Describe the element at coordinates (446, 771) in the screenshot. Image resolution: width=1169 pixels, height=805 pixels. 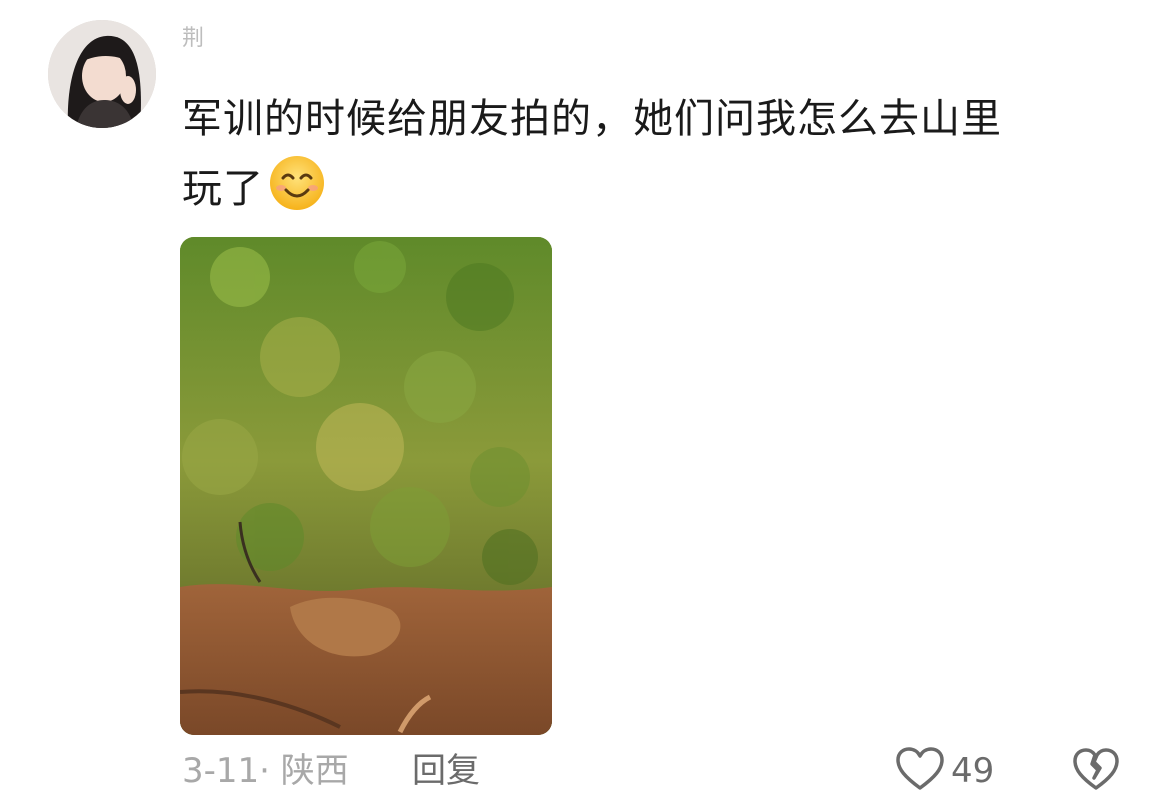
I see `reply-button: 回复` at that location.